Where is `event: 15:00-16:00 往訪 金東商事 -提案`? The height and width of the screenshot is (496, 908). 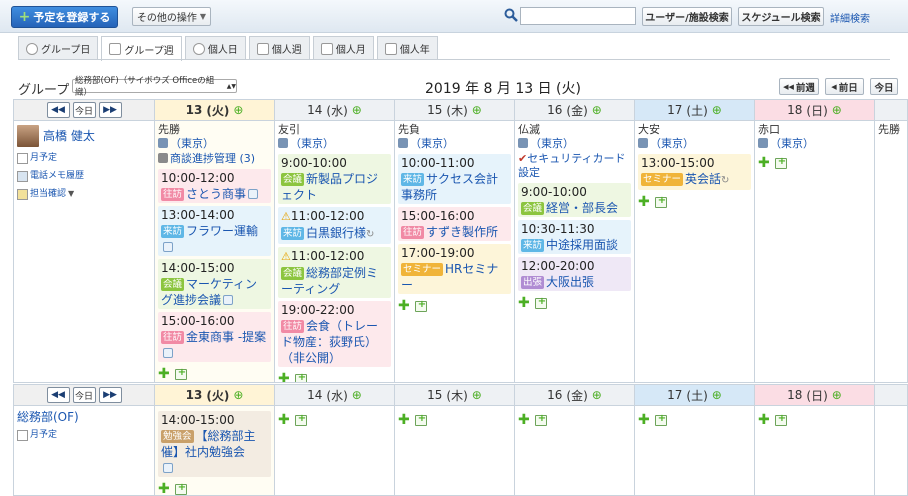 event: 15:00-16:00 往訪 金東商事 -提案 is located at coordinates (214, 337).